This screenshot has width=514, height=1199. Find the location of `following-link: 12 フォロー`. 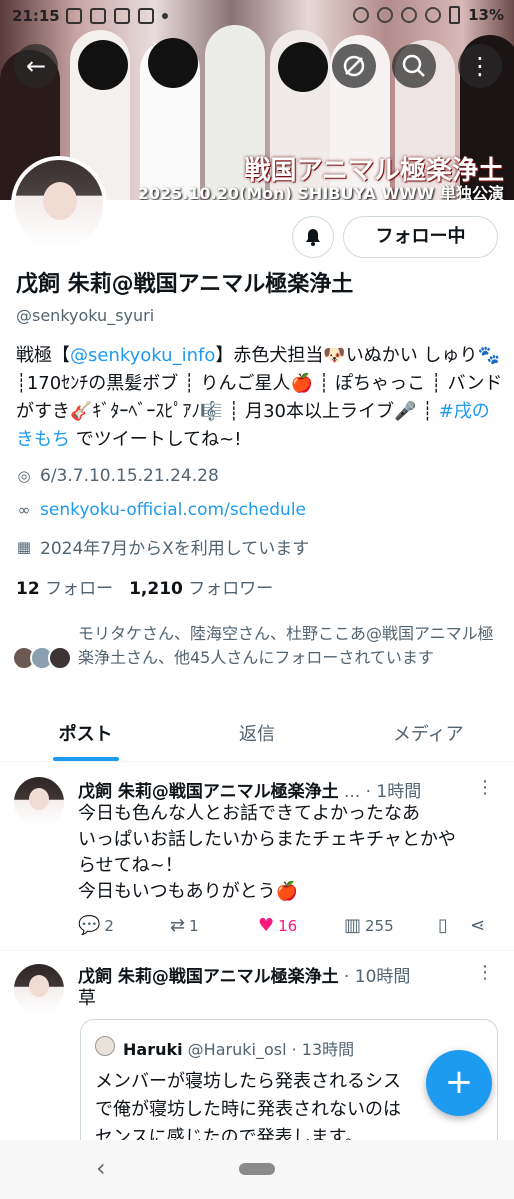

following-link: 12 フォロー is located at coordinates (64, 589).